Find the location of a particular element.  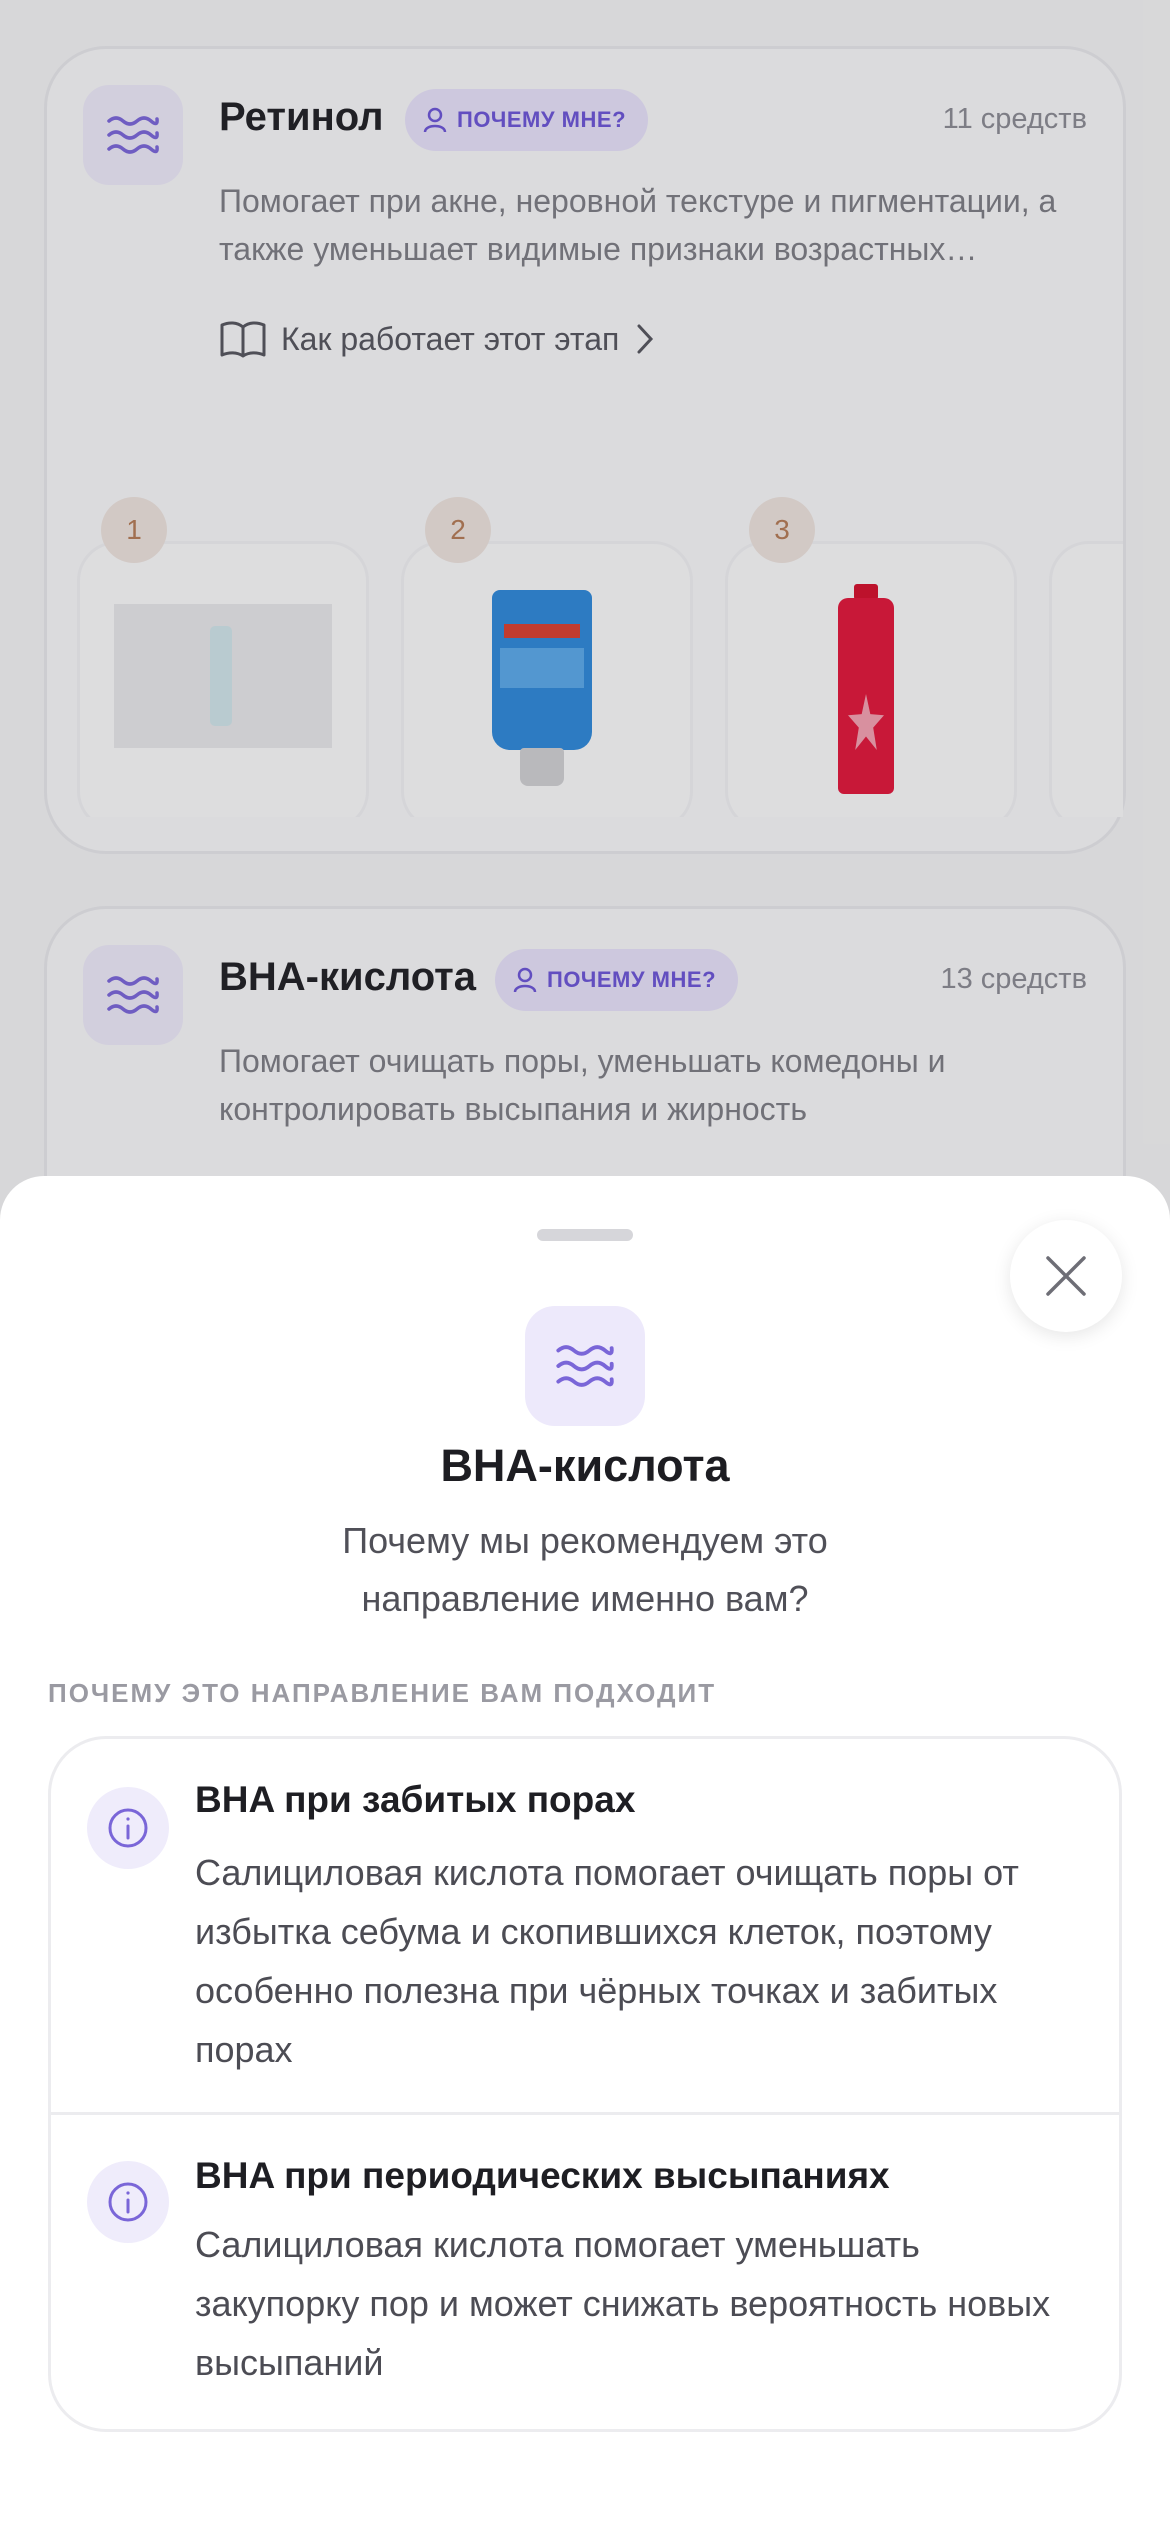

close-button is located at coordinates (1066, 1276).